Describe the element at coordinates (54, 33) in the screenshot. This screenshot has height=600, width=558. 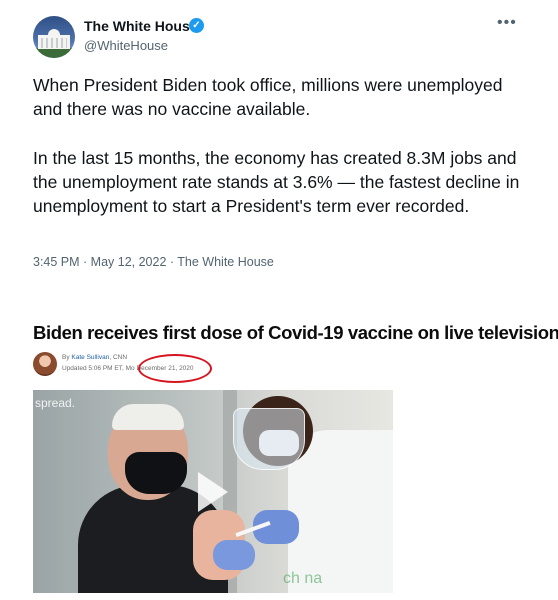
I see `avatar-dome` at that location.